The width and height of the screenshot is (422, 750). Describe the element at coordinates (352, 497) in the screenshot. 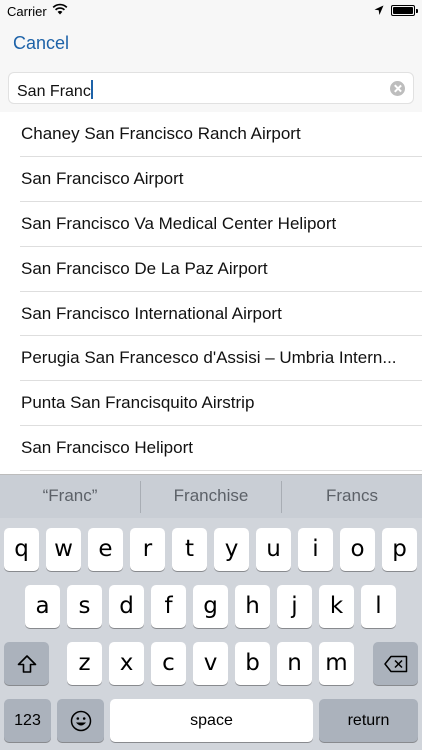

I see `suggestion-francs: Francs` at that location.